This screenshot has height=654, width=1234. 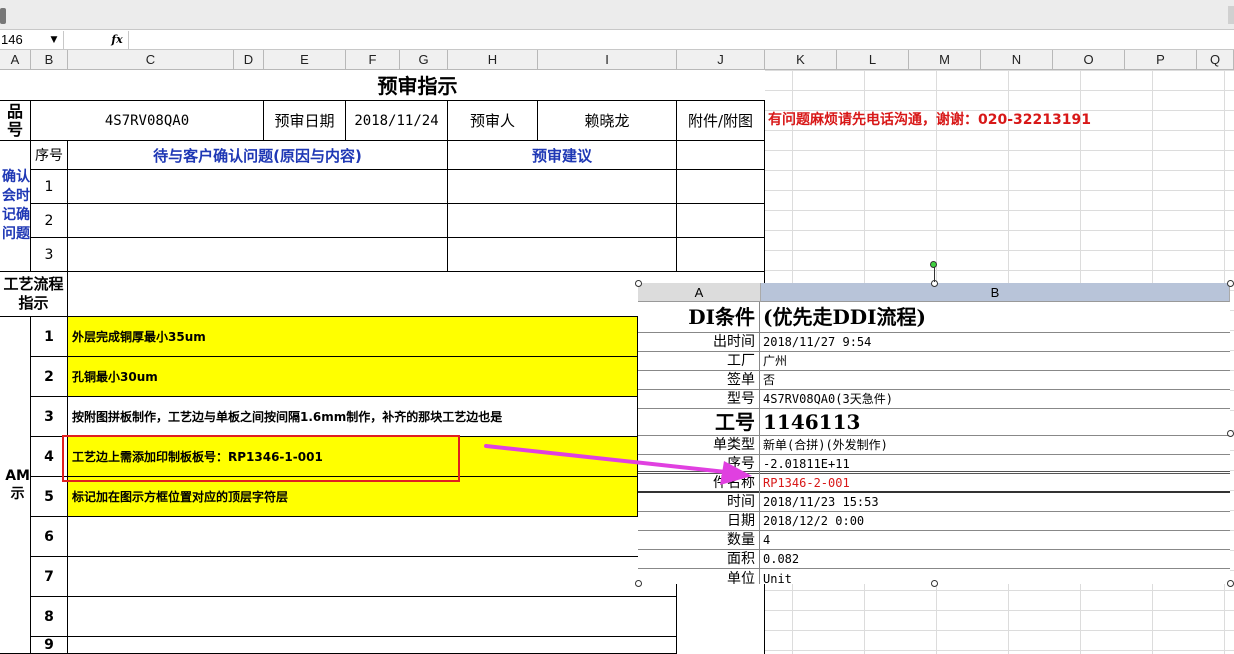 What do you see at coordinates (995, 361) in the screenshot?
I see `overlay-value: 广州` at bounding box center [995, 361].